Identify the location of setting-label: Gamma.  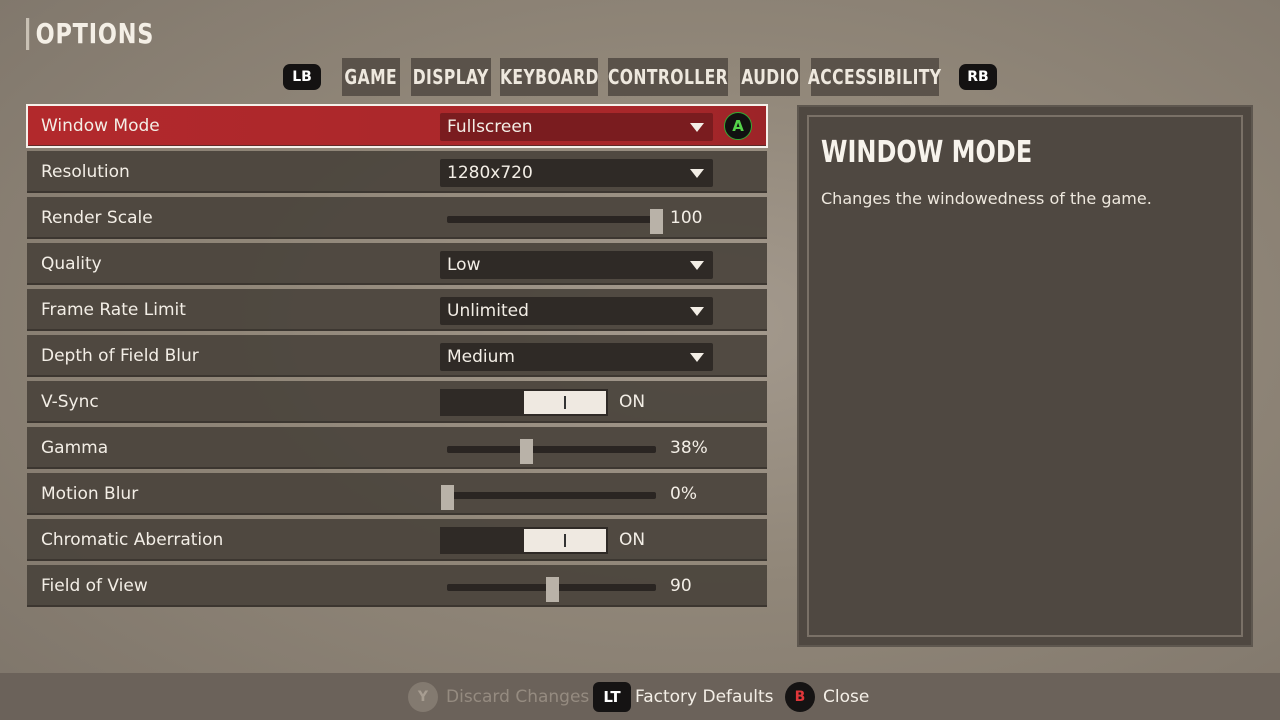
(75, 448).